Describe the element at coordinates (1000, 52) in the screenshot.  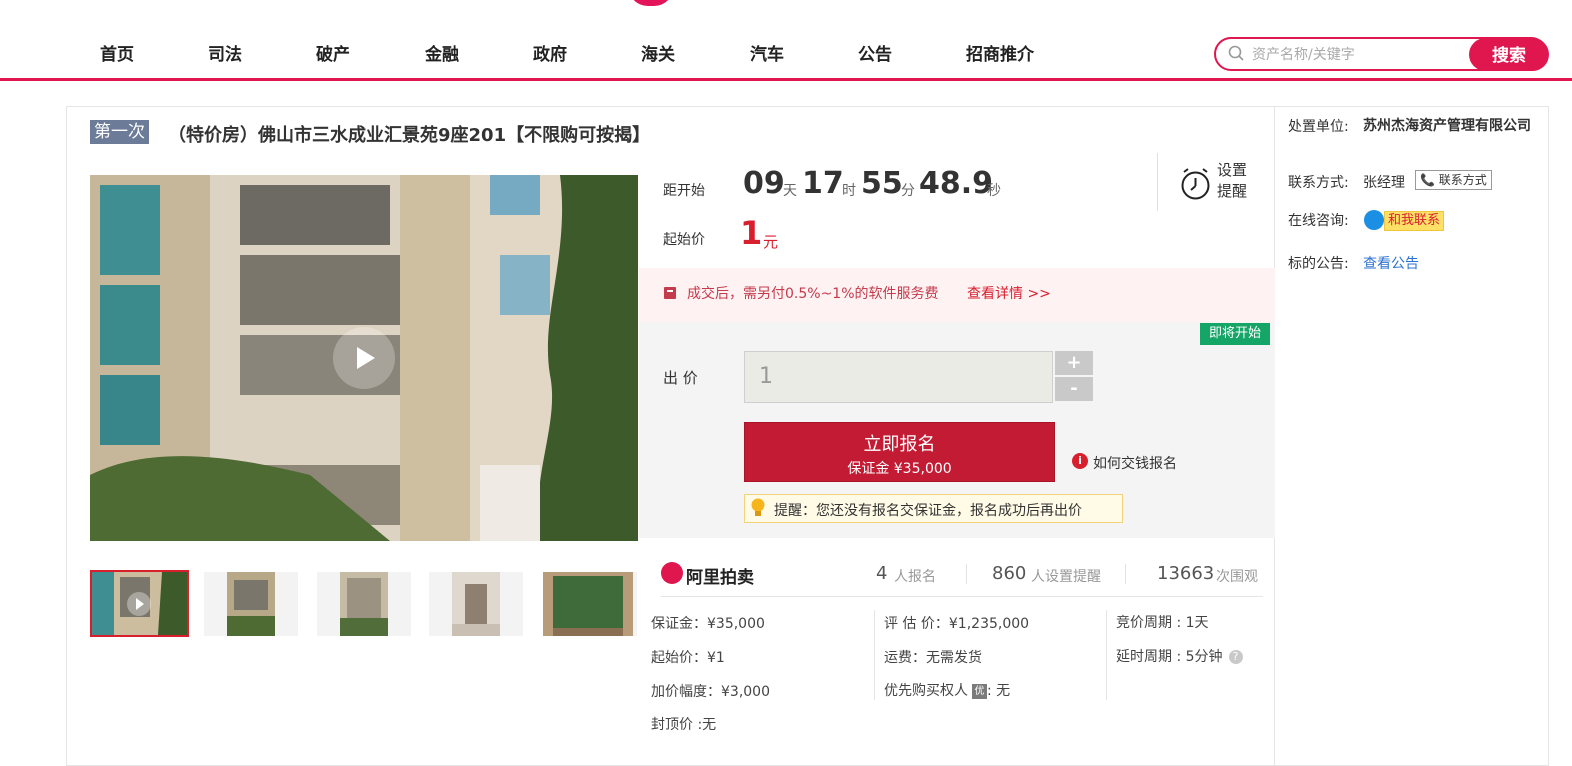
I see `nav-investment: 招商推介` at that location.